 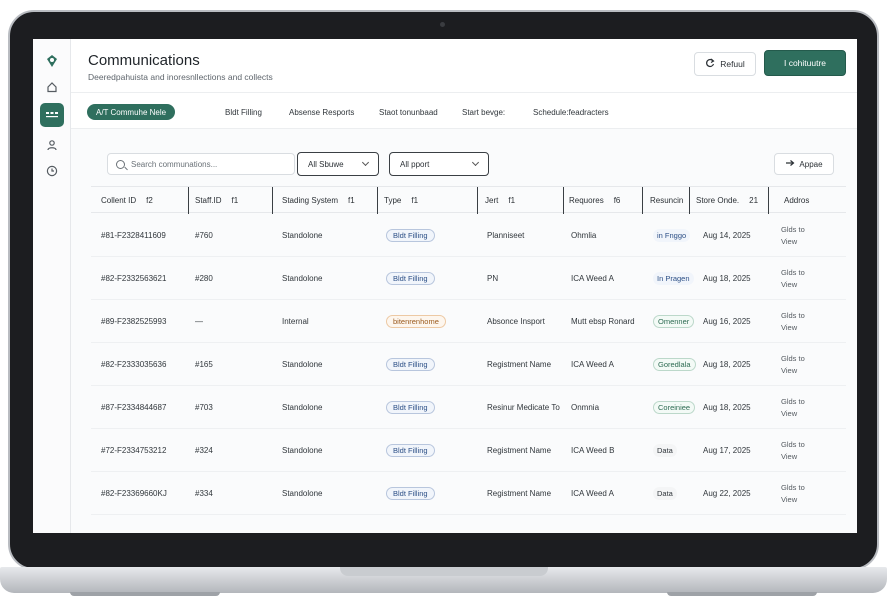 I want to click on home-icon, so click(x=52, y=87).